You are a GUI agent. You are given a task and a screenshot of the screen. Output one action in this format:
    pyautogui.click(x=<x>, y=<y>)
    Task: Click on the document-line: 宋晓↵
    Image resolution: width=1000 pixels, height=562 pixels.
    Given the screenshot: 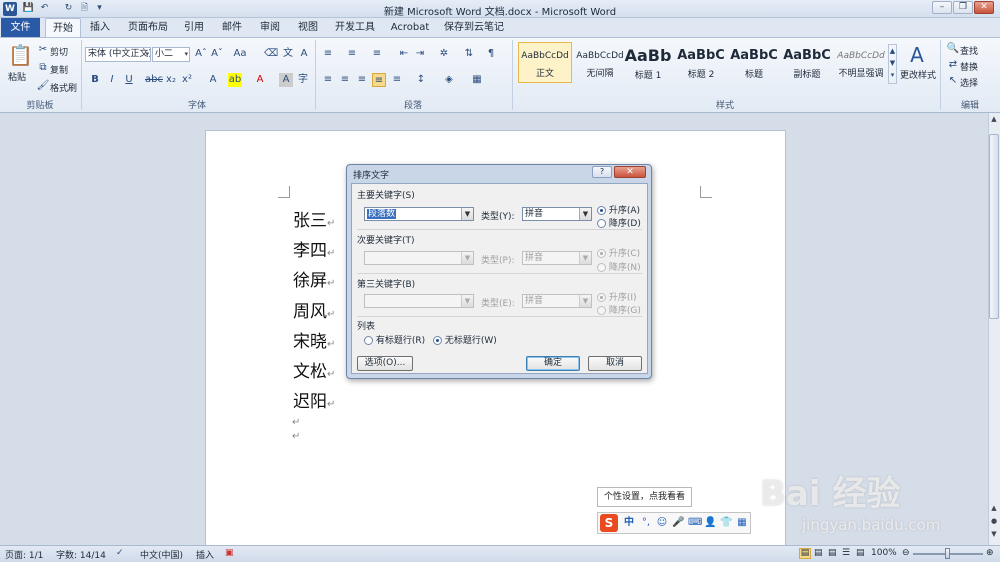 What is the action you would take?
    pyautogui.click(x=314, y=339)
    